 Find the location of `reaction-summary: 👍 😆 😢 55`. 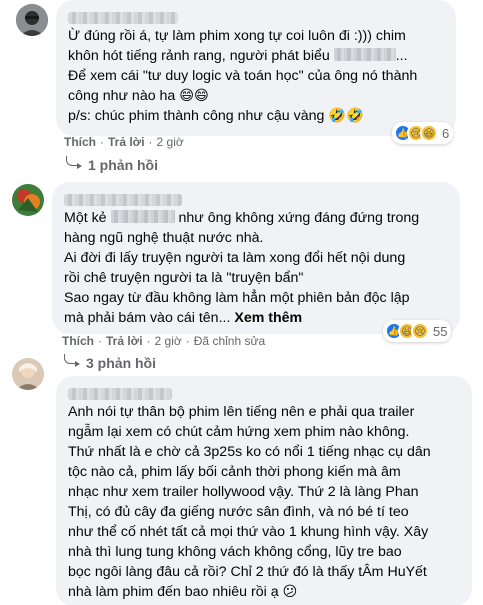

reaction-summary: 👍 😆 😢 55 is located at coordinates (417, 331).